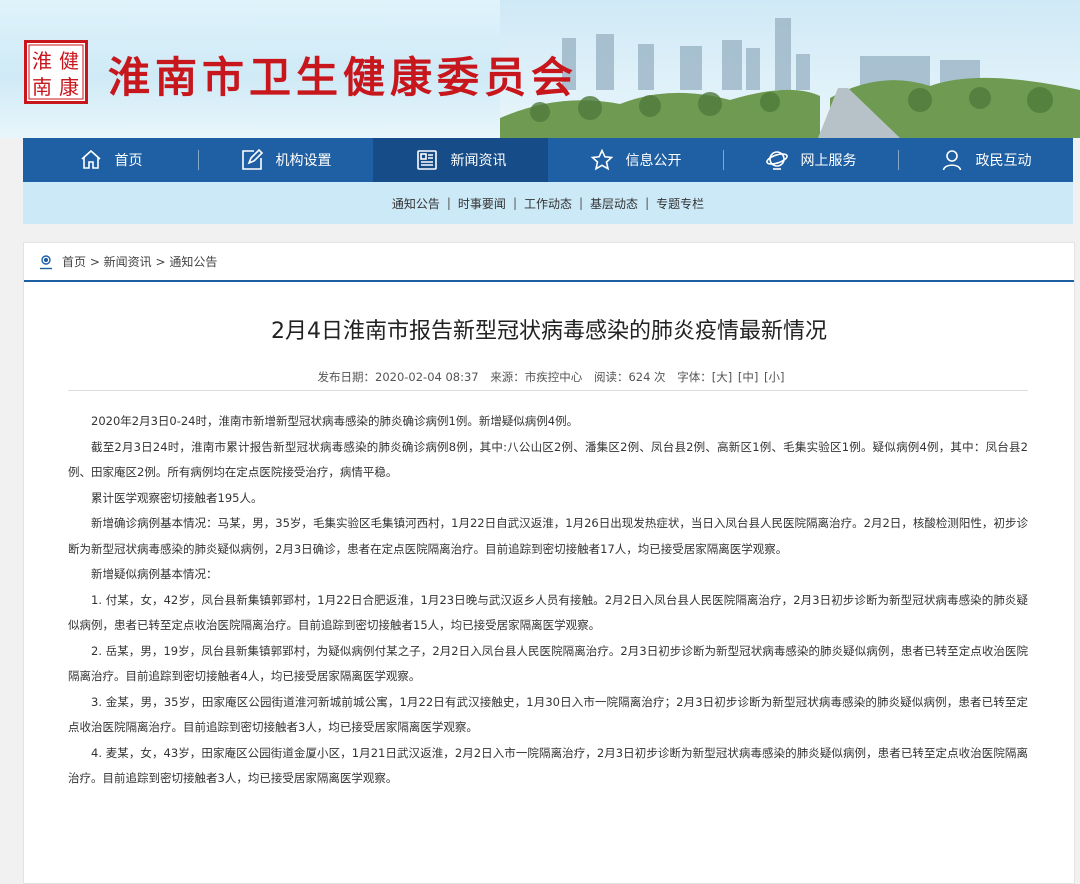  Describe the element at coordinates (653, 161) in the screenshot. I see `nav-label: 信息公开` at that location.